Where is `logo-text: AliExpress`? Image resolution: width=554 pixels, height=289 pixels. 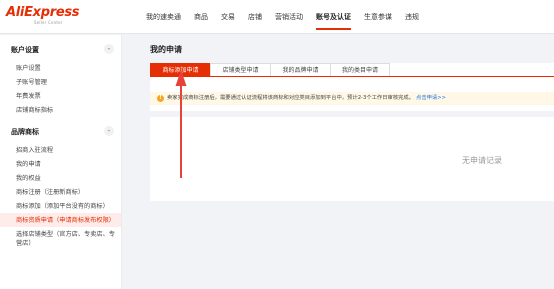 logo-text: AliExpress is located at coordinates (43, 12).